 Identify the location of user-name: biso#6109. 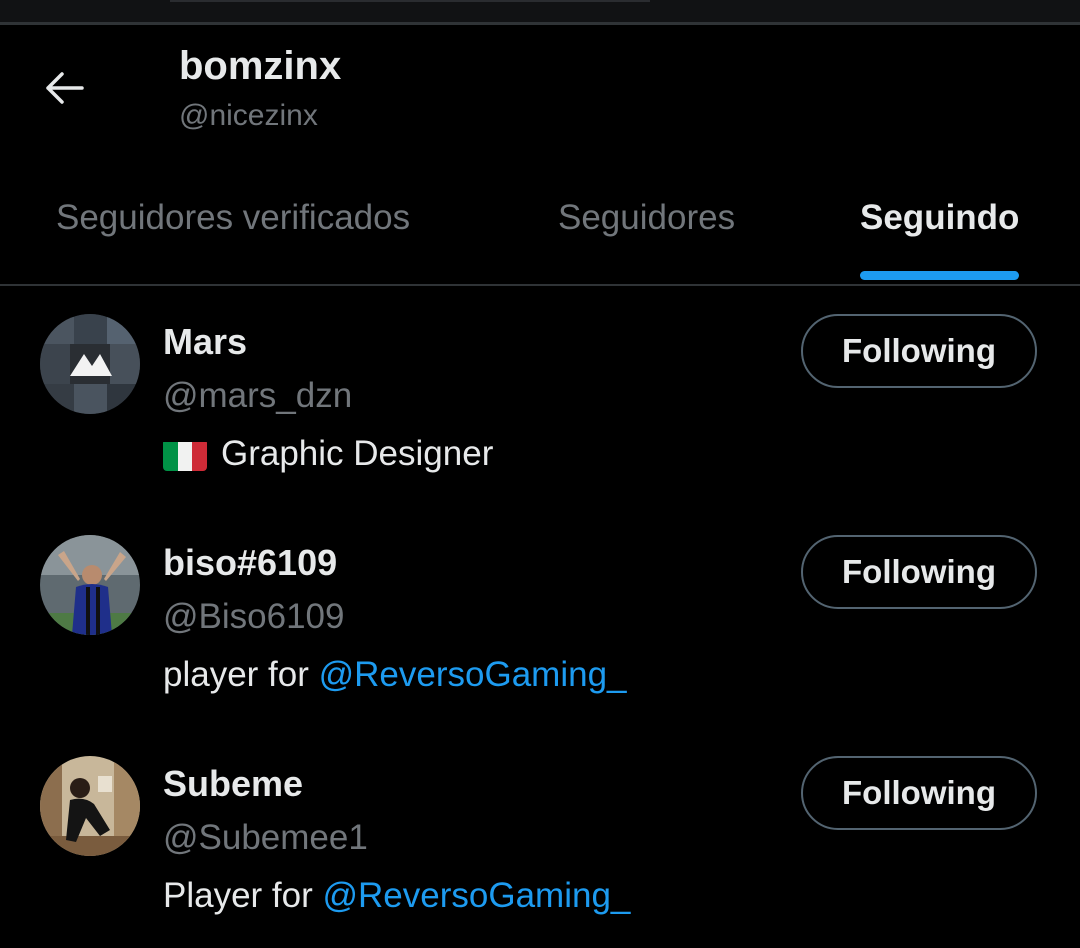
(250, 563).